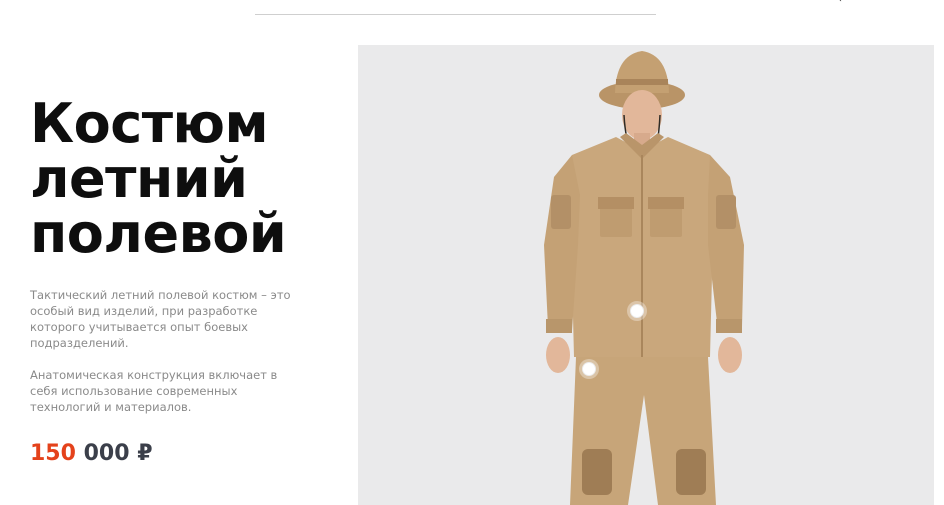 Image resolution: width=944 pixels, height=505 pixels. What do you see at coordinates (845, 2) in the screenshot?
I see `menu-indicator-icon: ‹` at bounding box center [845, 2].